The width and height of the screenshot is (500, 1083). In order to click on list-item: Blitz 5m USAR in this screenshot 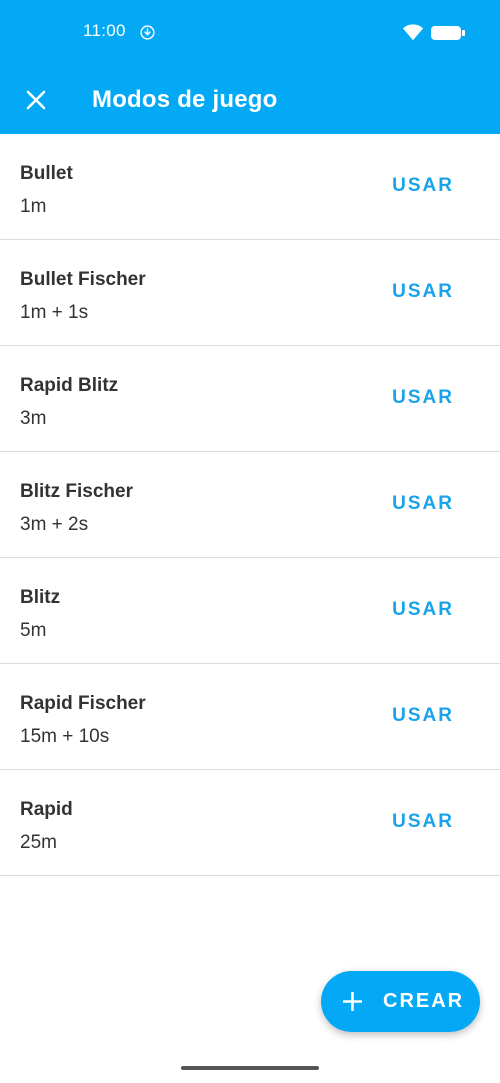, I will do `click(250, 611)`.